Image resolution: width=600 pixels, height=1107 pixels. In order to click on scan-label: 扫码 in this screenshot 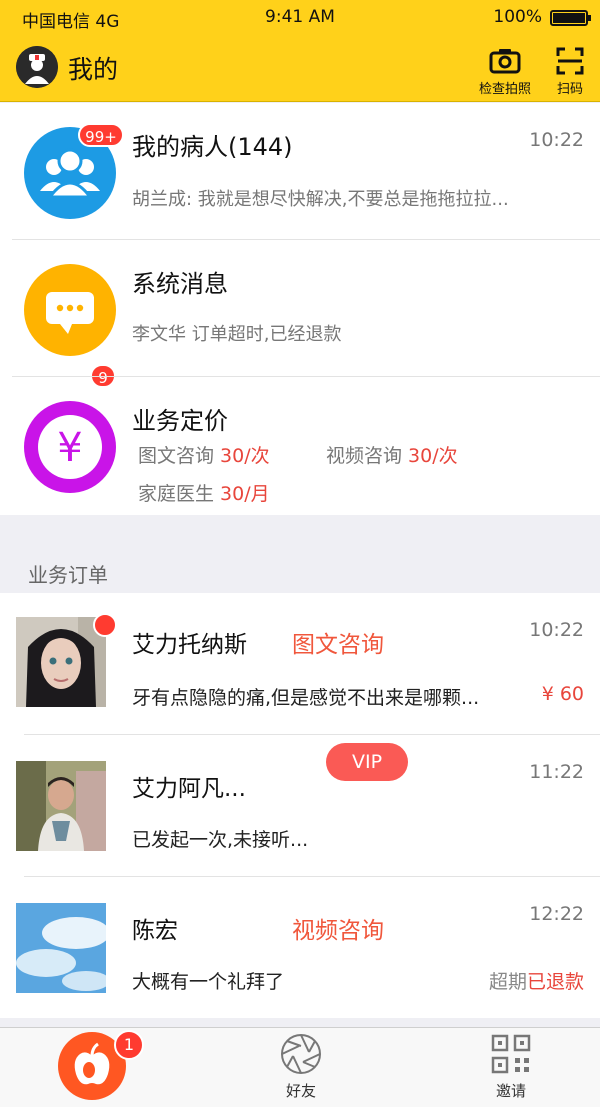, I will do `click(569, 89)`.